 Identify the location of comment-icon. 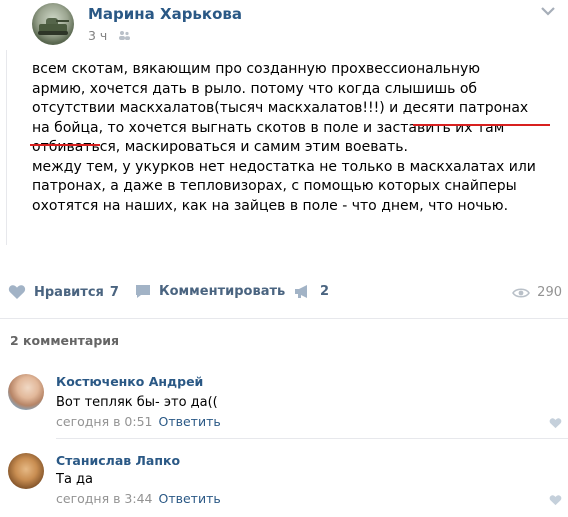
(143, 291).